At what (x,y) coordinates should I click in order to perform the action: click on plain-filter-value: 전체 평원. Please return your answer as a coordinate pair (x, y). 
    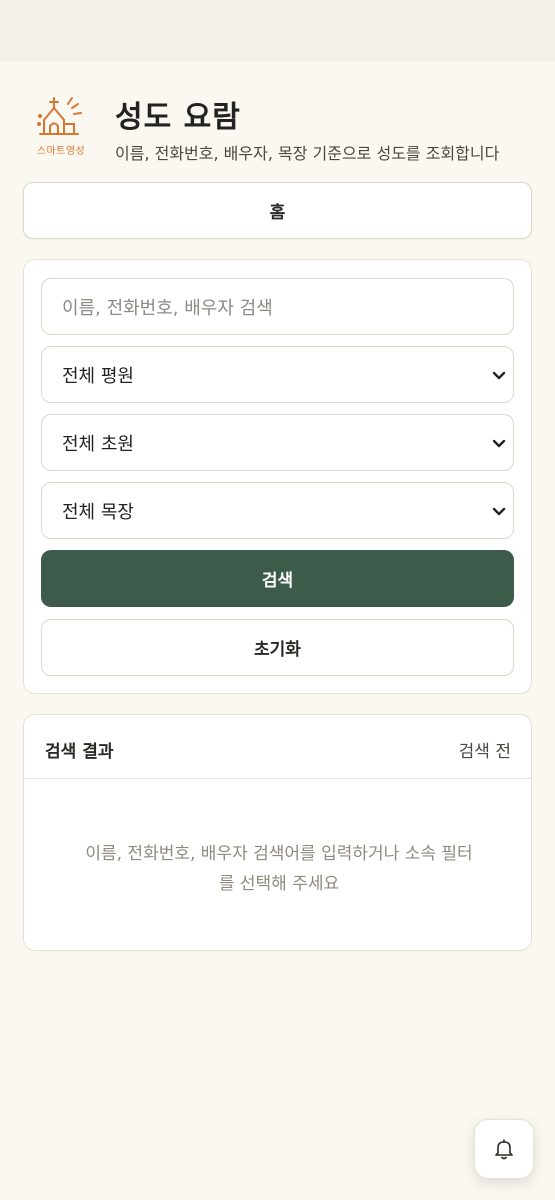
    Looking at the image, I should click on (98, 376).